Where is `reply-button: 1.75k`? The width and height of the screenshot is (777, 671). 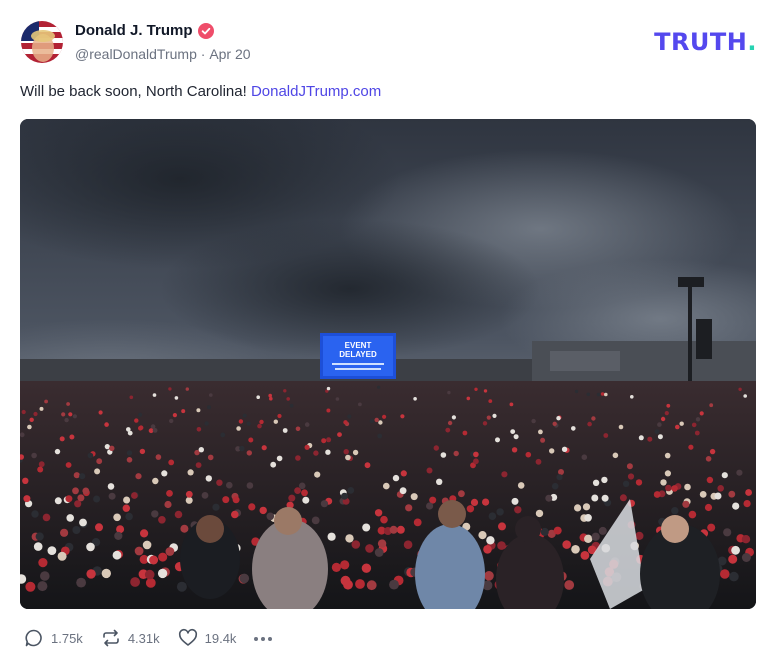
reply-button: 1.75k is located at coordinates (53, 638).